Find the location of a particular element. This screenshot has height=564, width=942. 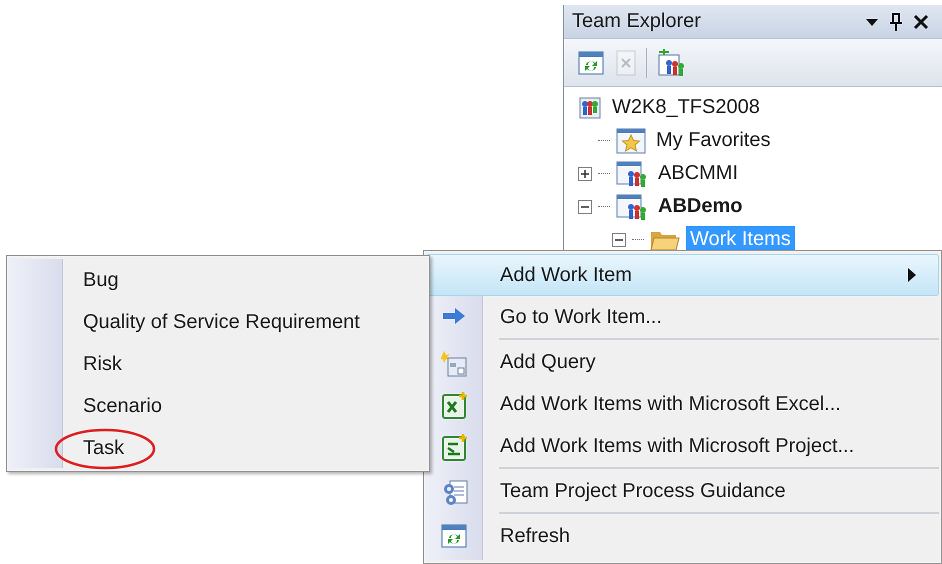

menu-item: Add Work Item is located at coordinates (682, 275).